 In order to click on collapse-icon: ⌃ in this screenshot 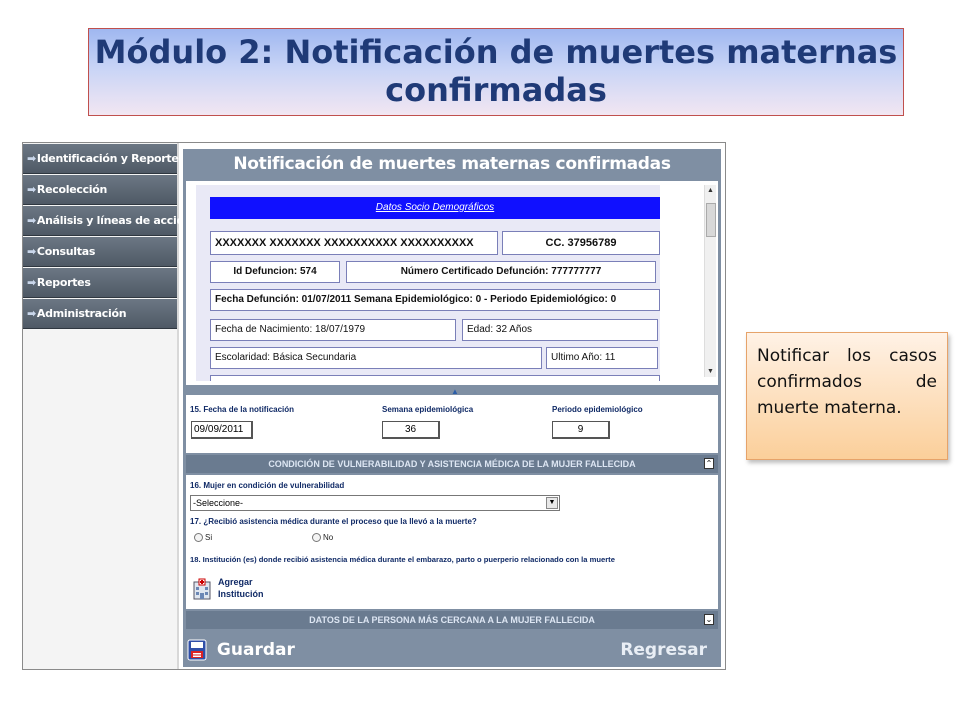, I will do `click(709, 463)`.